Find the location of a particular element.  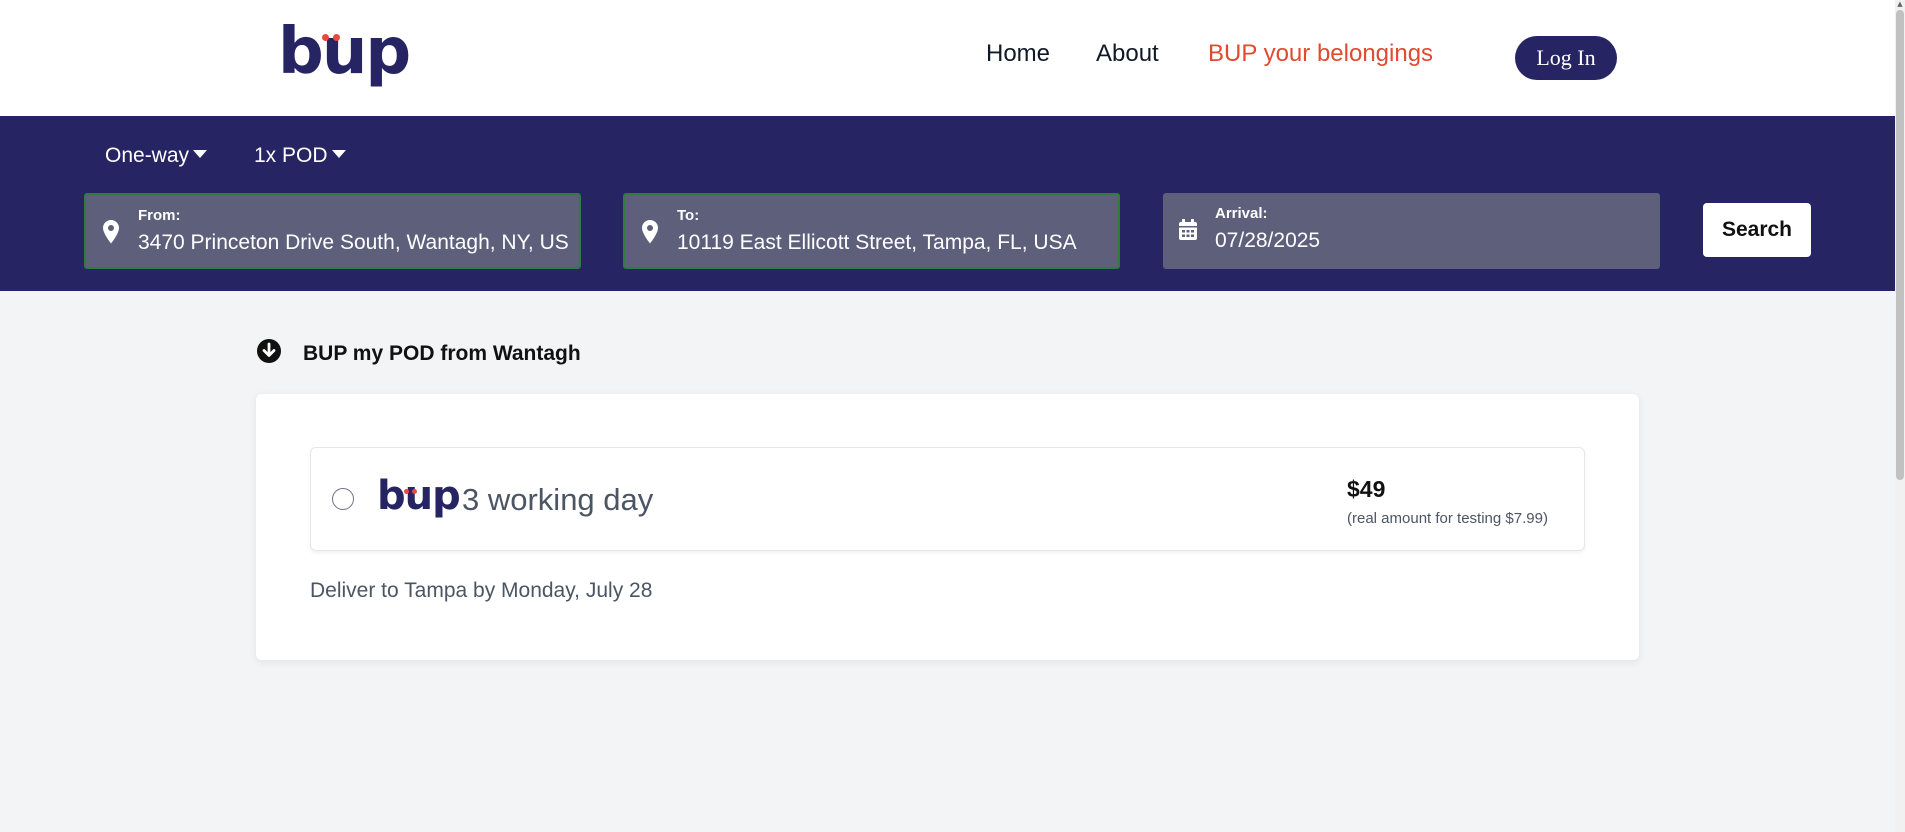

calendar-icon is located at coordinates (1188, 229).